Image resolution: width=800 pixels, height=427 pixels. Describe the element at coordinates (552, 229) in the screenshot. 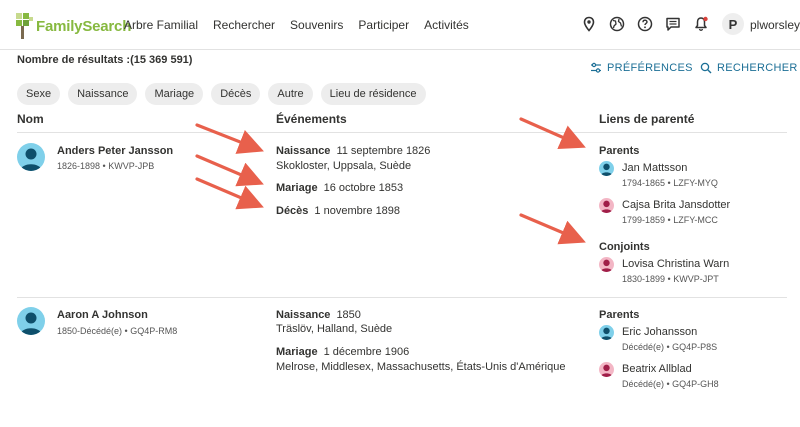

I see `arrow-to-conjoints` at that location.